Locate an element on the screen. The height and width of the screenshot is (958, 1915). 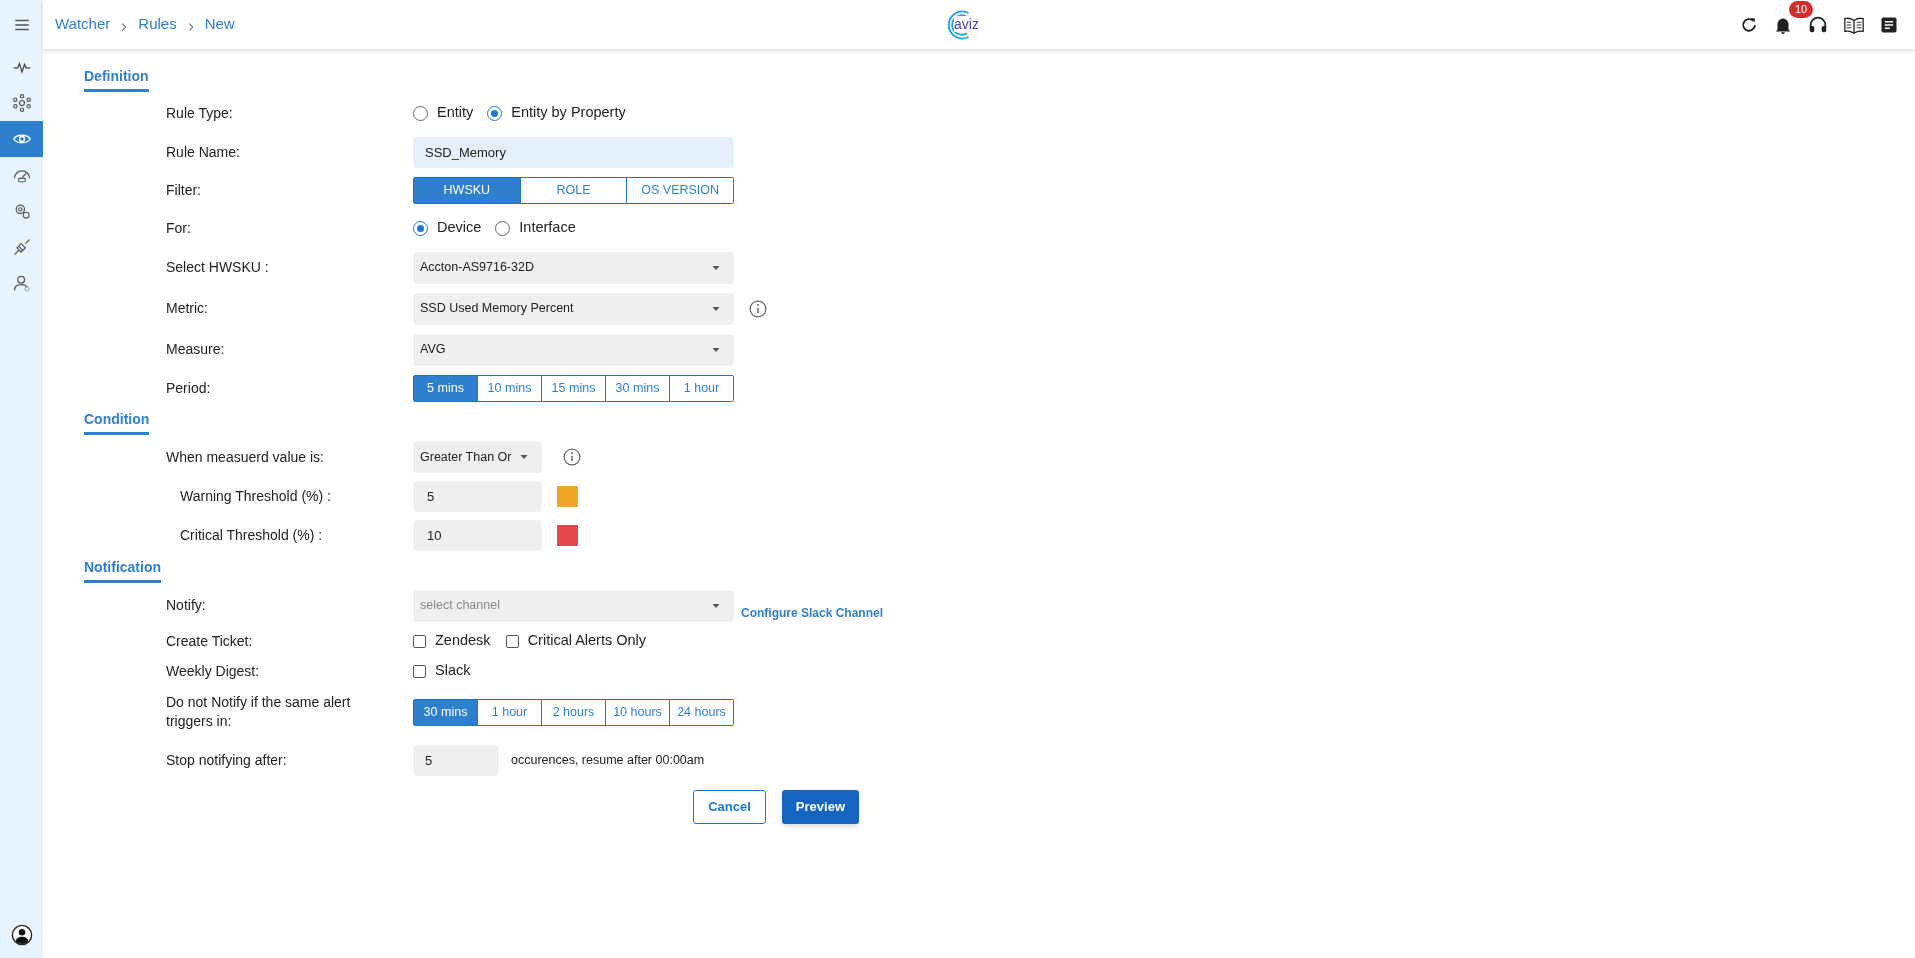
field-label: Period: is located at coordinates (188, 388).